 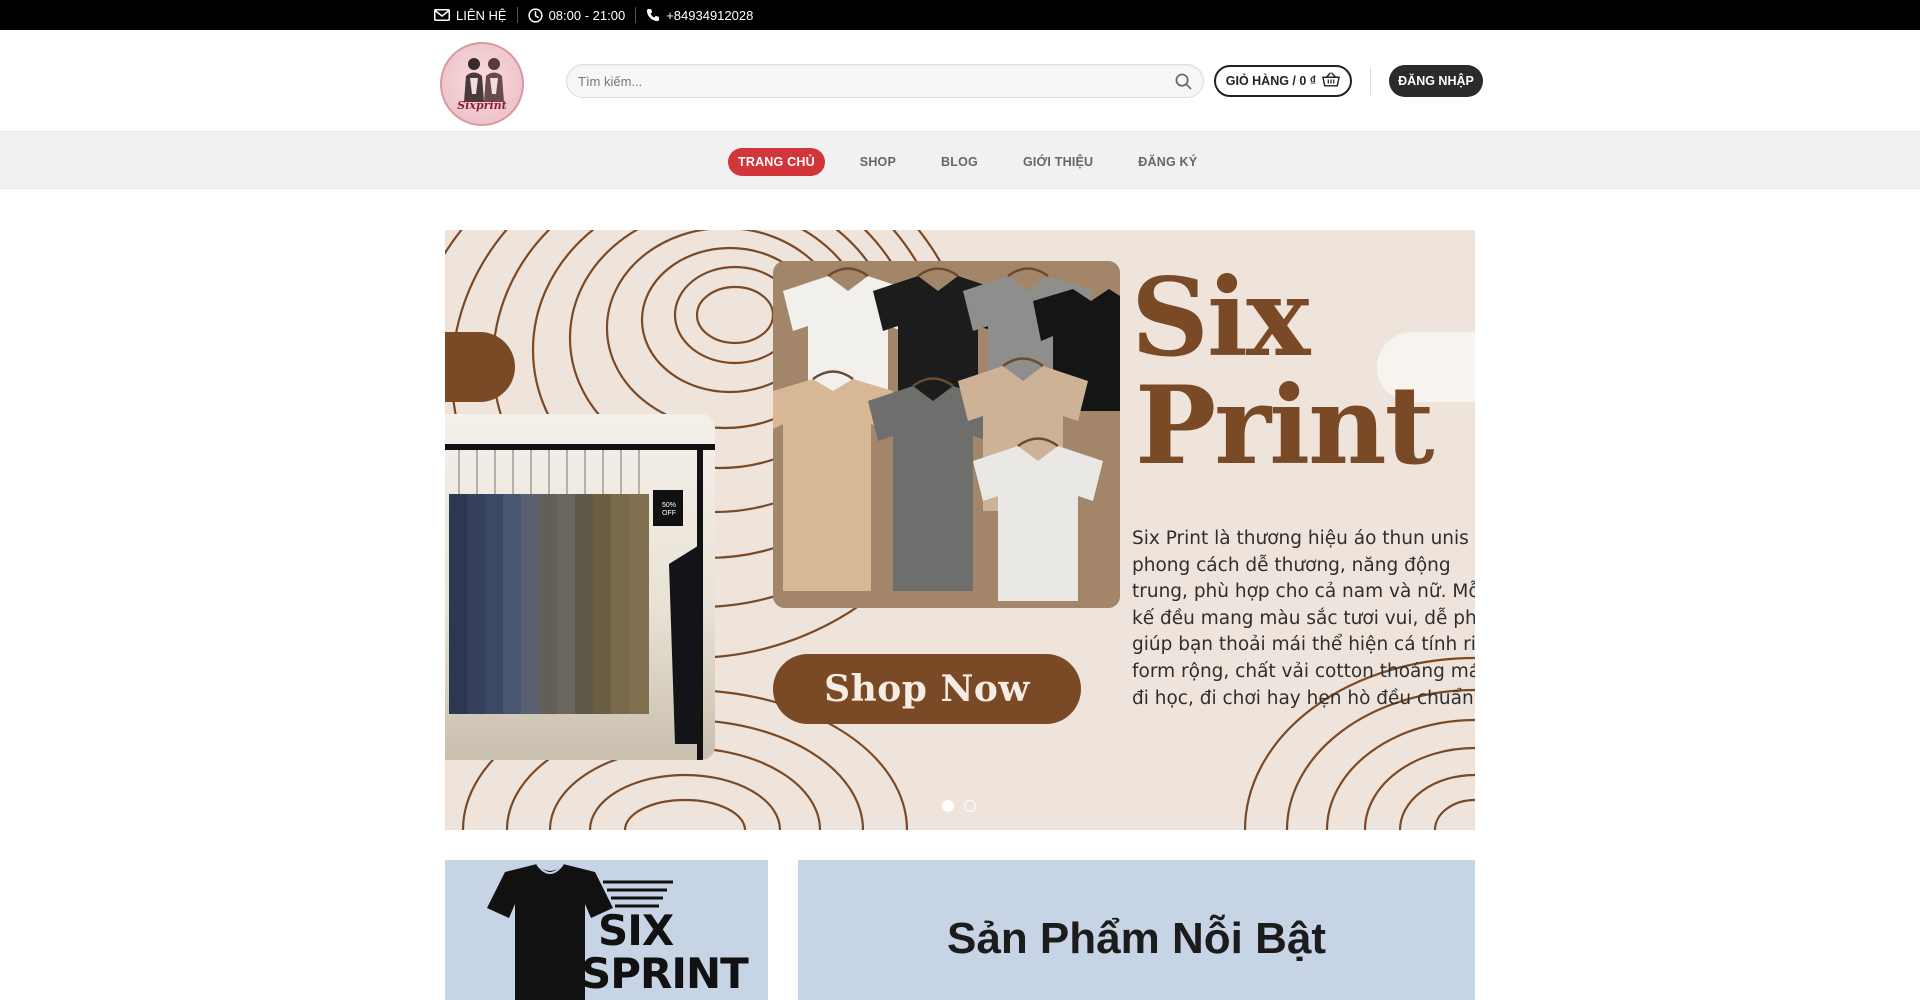 I want to click on cart-button: GIỎ HÀNG / 0 ₫, so click(x=1283, y=81).